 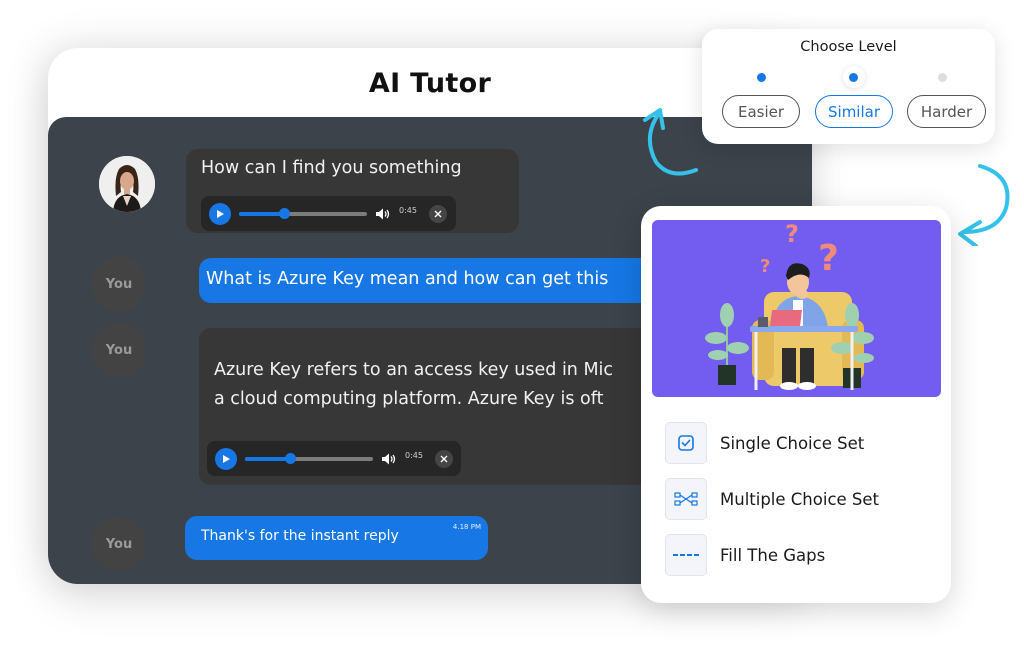 What do you see at coordinates (854, 111) in the screenshot?
I see `level-button-similar: Similar` at bounding box center [854, 111].